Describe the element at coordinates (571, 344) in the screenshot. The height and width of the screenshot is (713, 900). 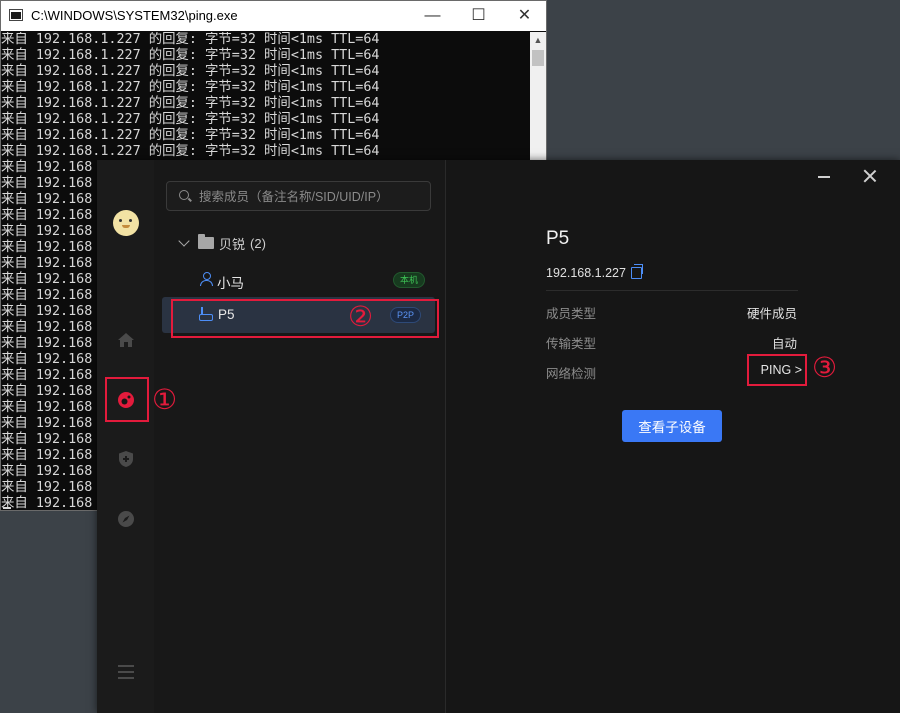
I see `transport-type-label: 传输类型` at that location.